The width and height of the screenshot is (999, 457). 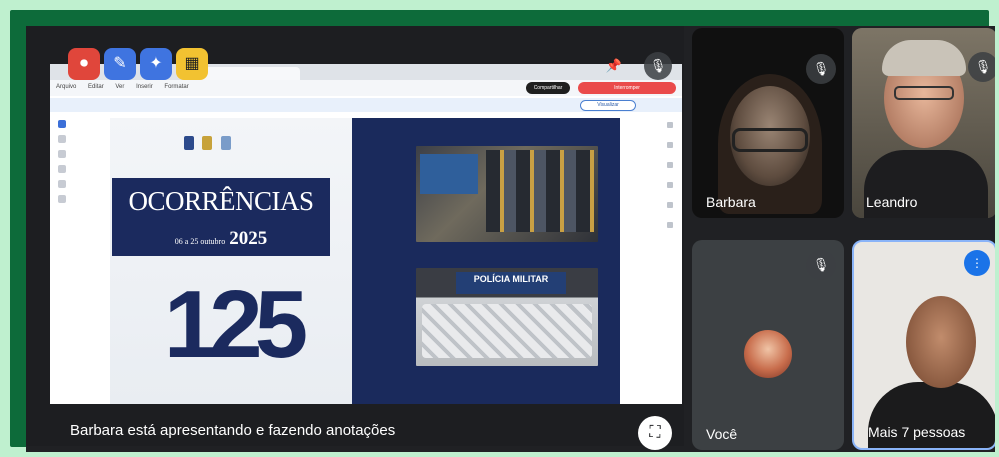 I want to click on menu-item: Ver, so click(x=120, y=87).